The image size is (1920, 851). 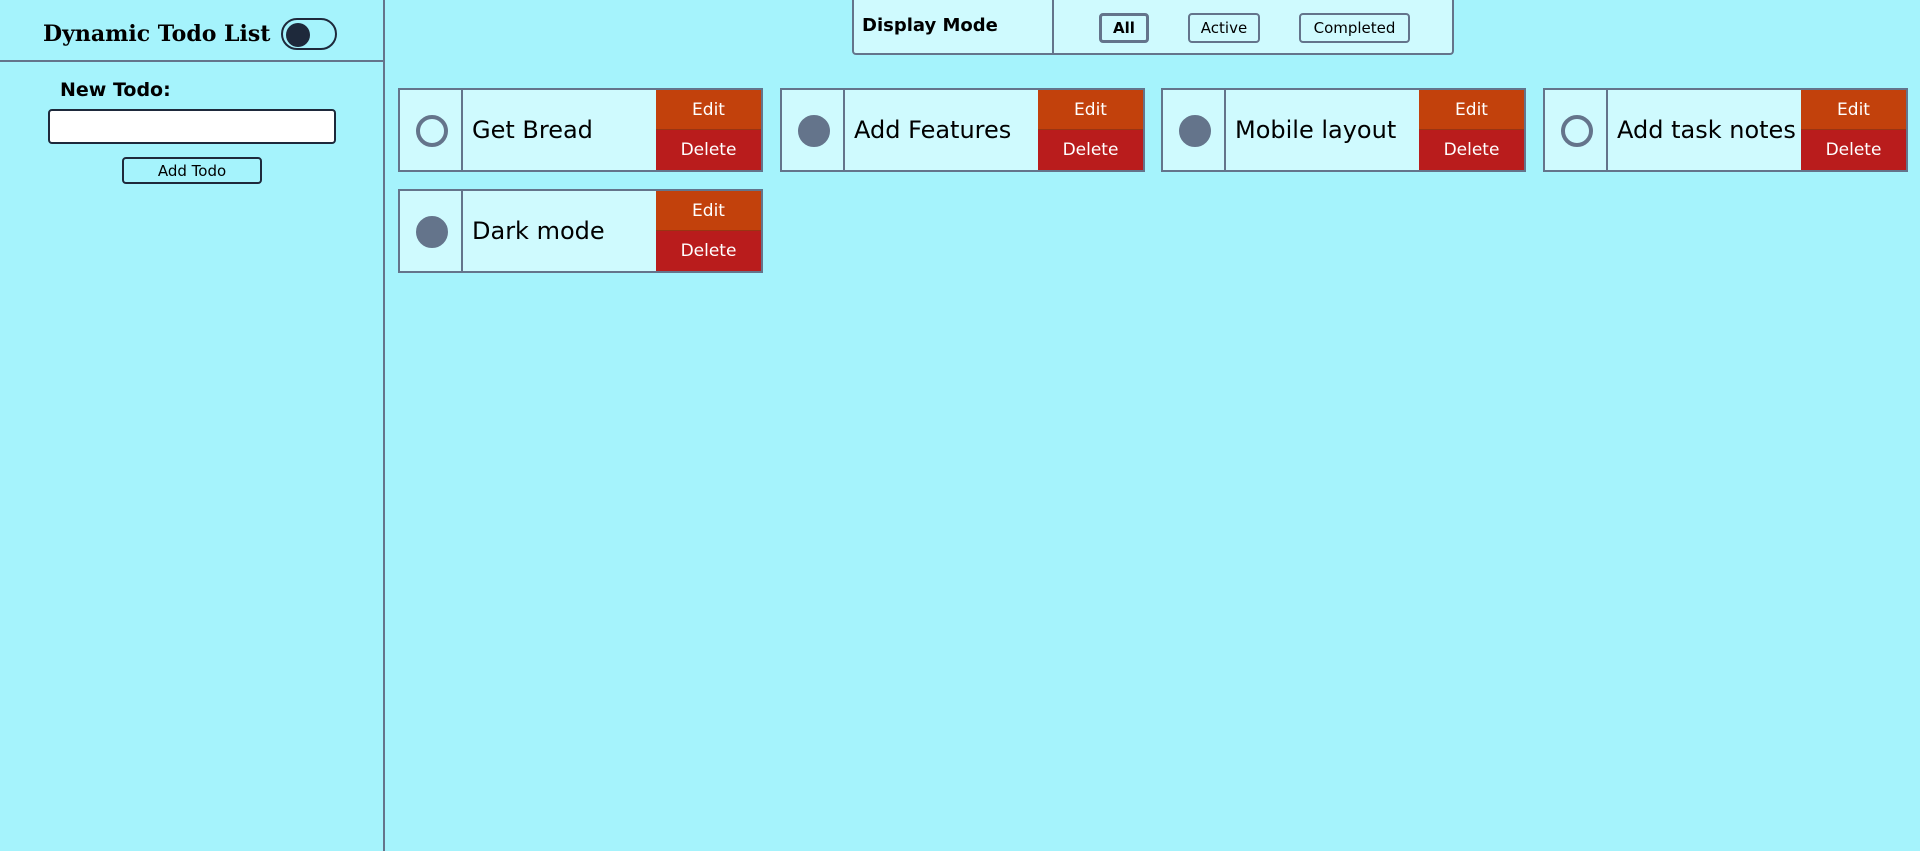 I want to click on todo-card: Add task notes Edit Delete, so click(x=1725, y=130).